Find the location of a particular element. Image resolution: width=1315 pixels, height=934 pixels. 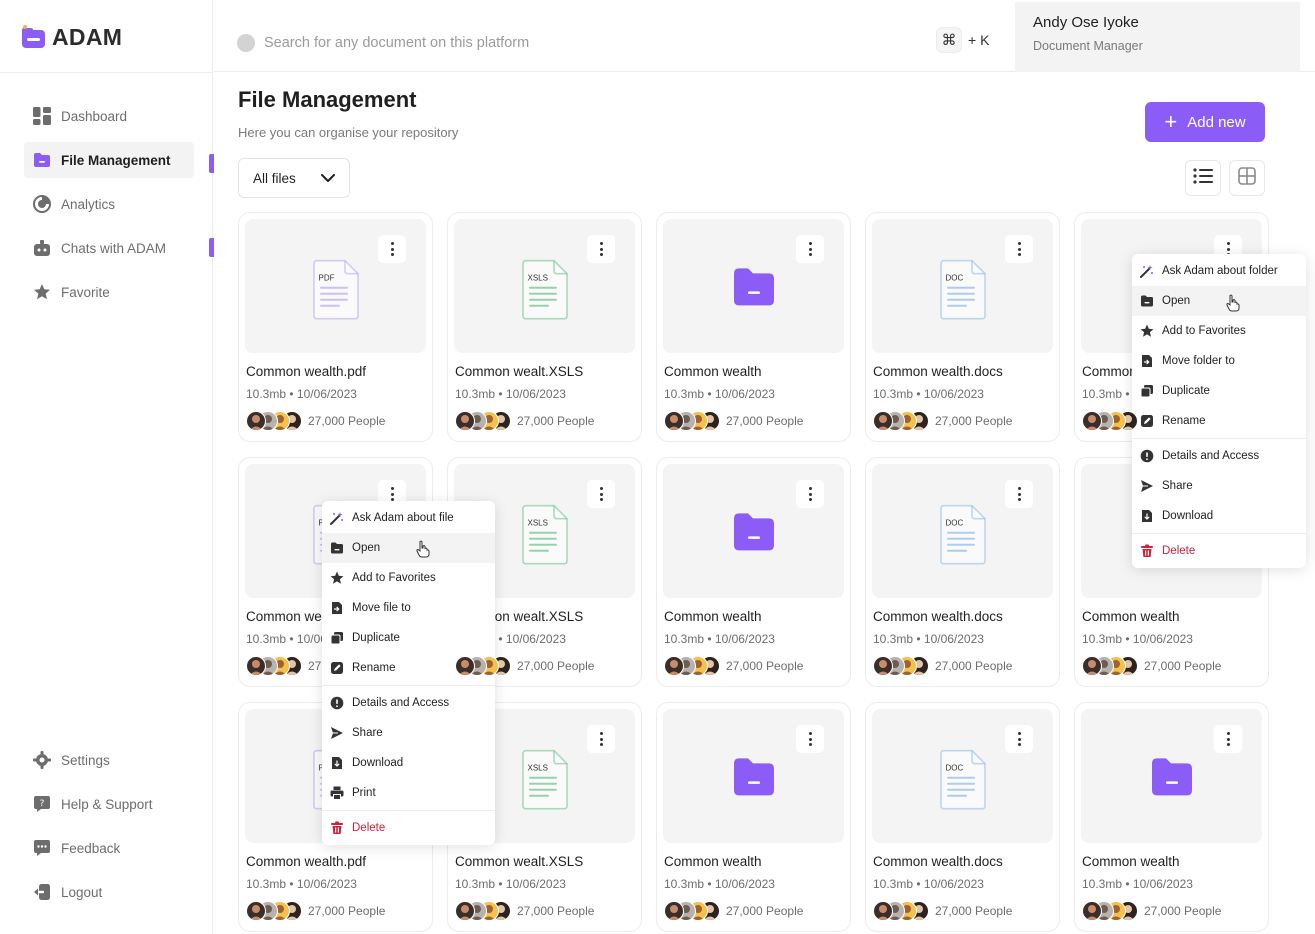

menu-item-ask-adam-about-folder: Ask Adam about folder is located at coordinates (1219, 271).